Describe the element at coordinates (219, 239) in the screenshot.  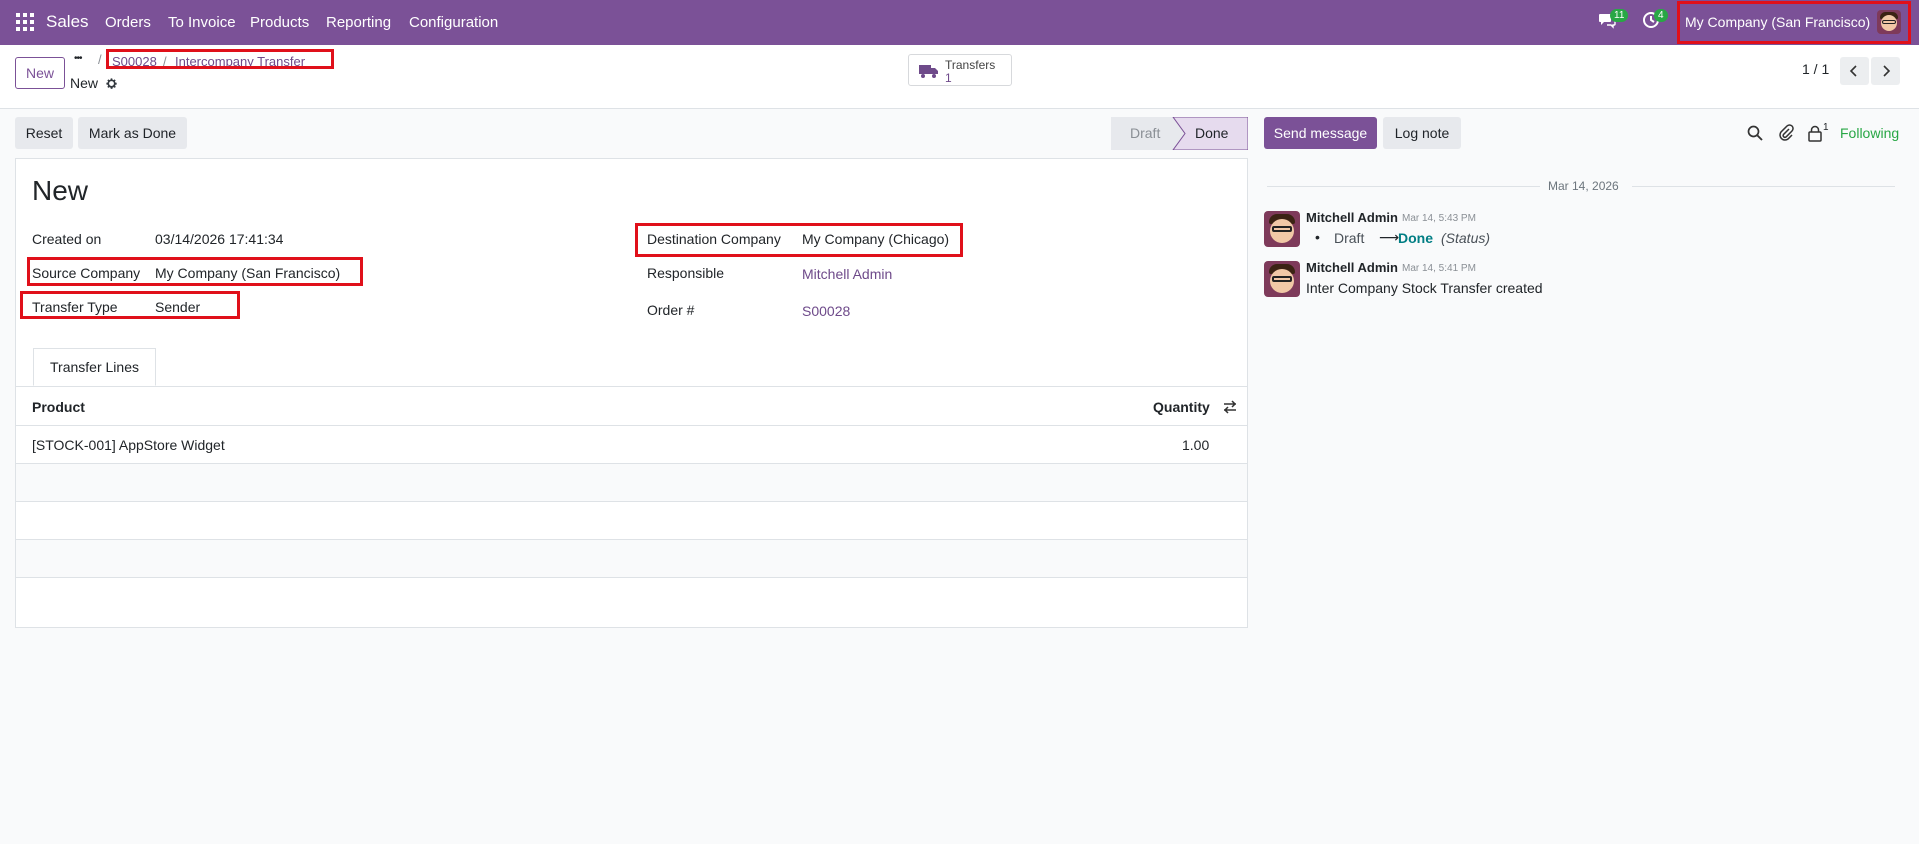
I see `created-on-value: 03/14/2026 17:41:34` at that location.